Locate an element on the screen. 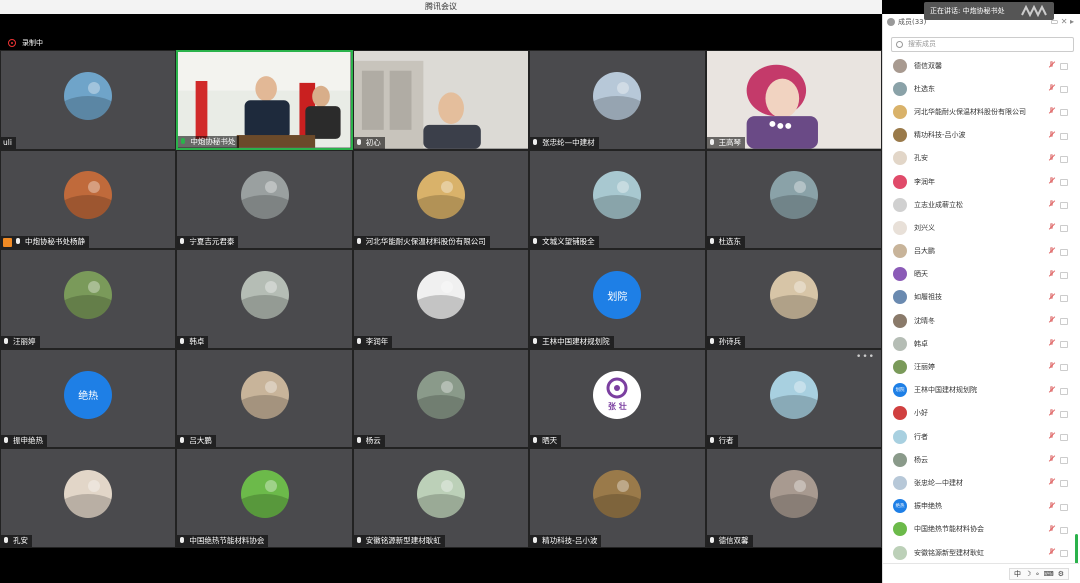  participant-tile: 孔安 is located at coordinates (88, 498).